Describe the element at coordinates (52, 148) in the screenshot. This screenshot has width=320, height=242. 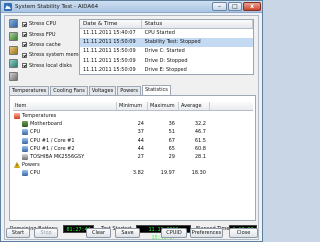
I see `stats-item-name: CPU #1 / Core #2` at that location.